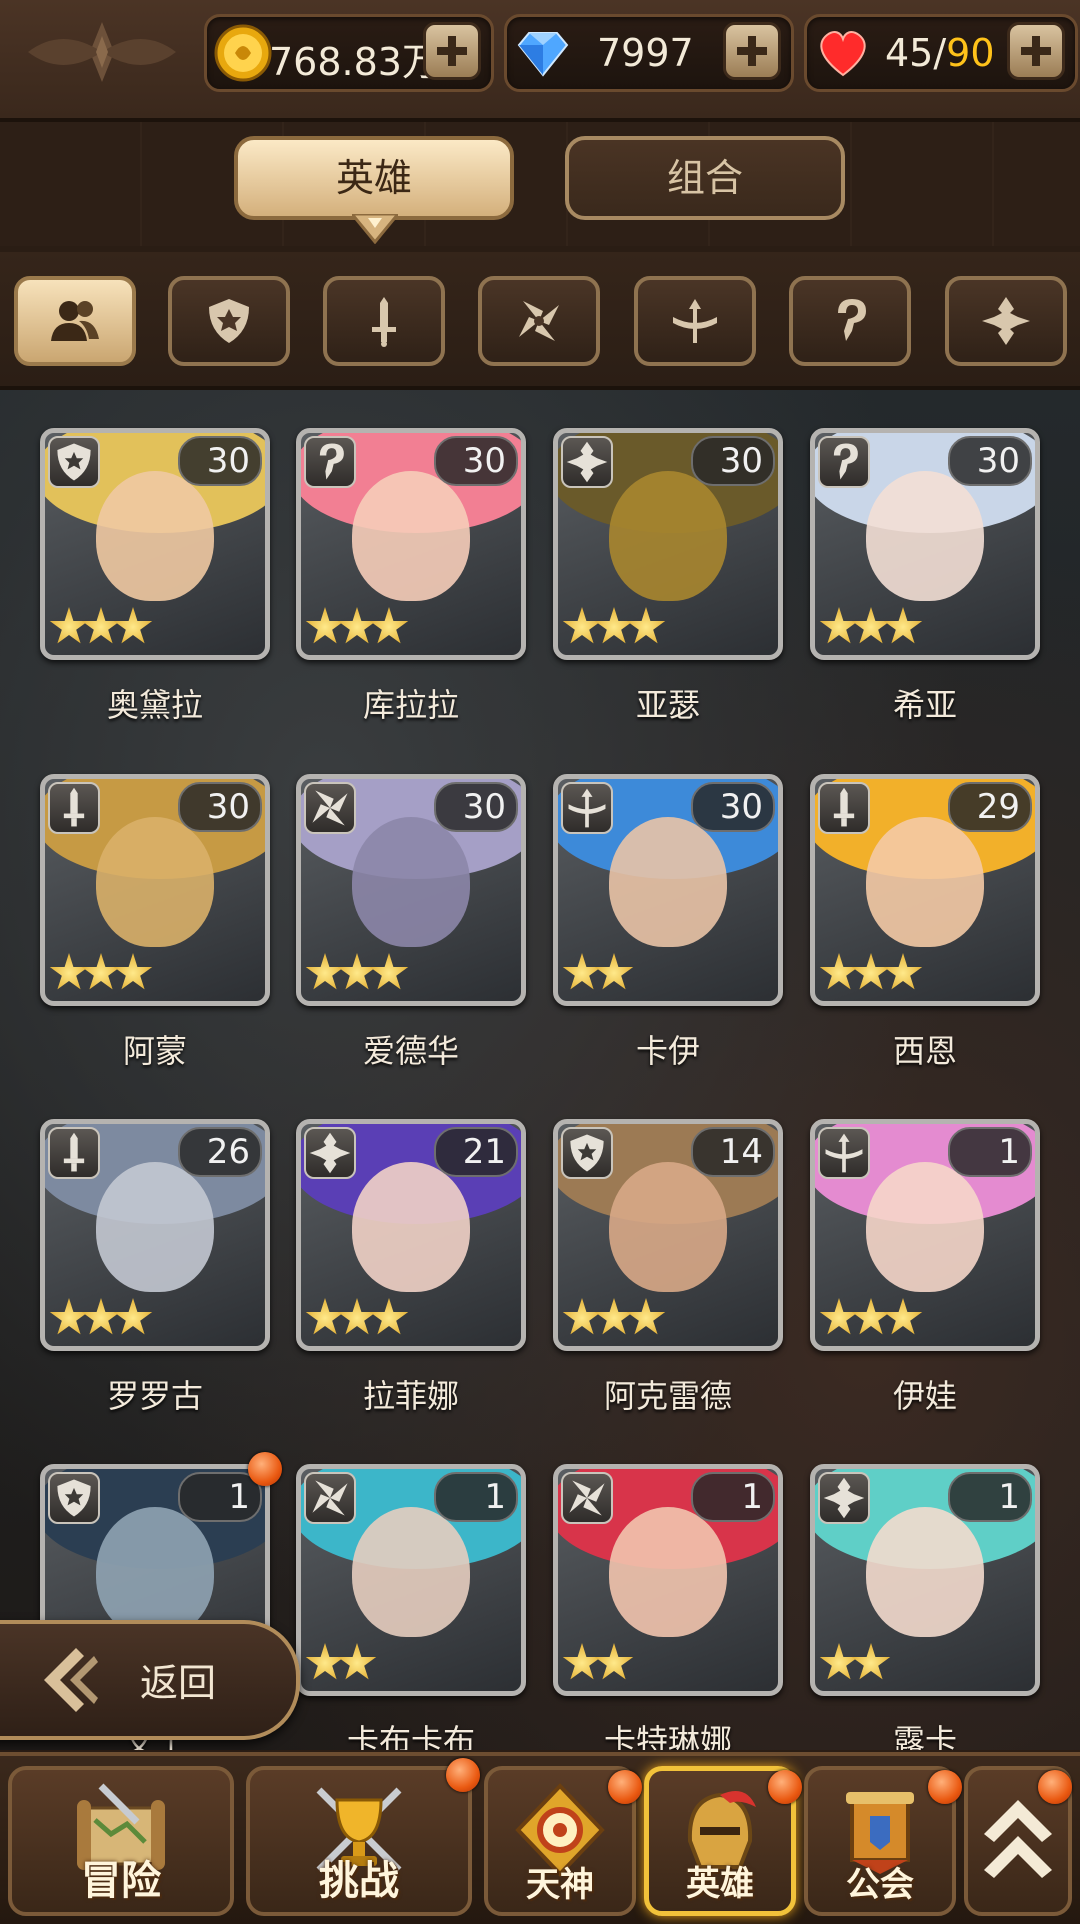 The image size is (1080, 1924). Describe the element at coordinates (178, 1683) in the screenshot. I see `back-label: 返回` at that location.